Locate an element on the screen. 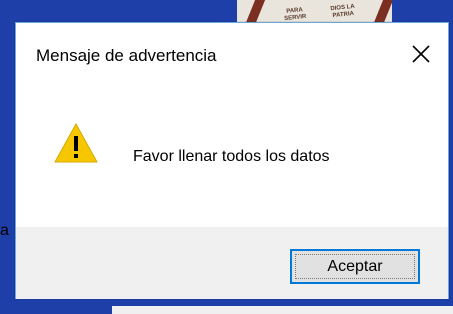  close-icon is located at coordinates (421, 54).